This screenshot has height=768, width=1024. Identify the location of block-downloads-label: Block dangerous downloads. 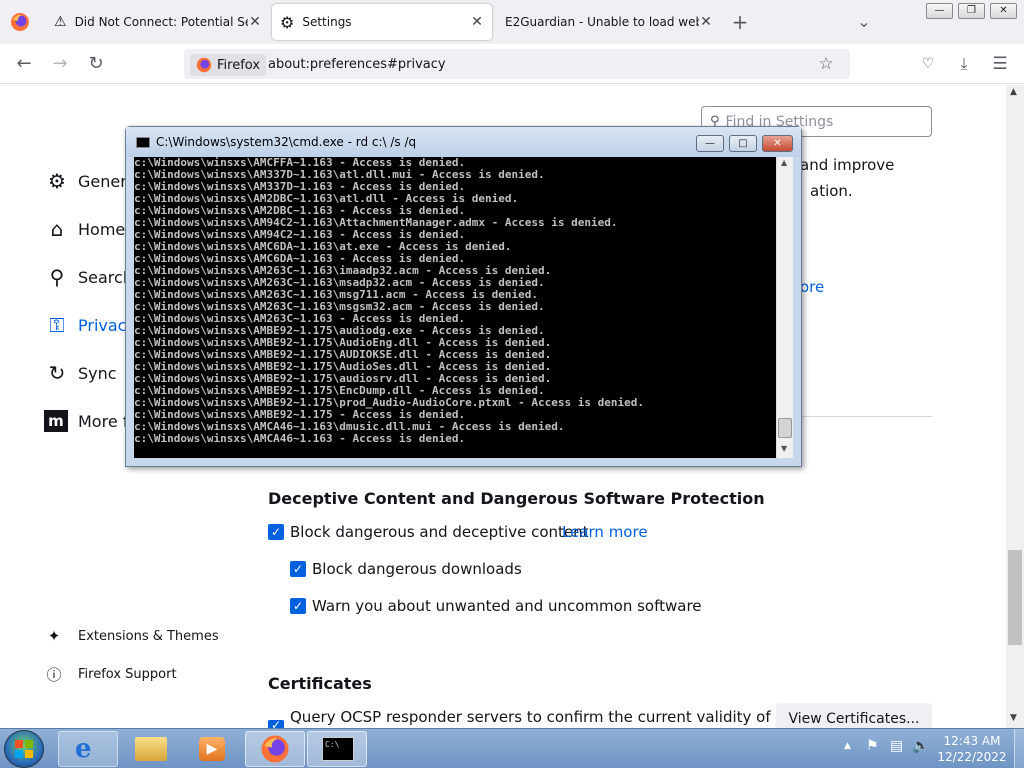
(417, 569).